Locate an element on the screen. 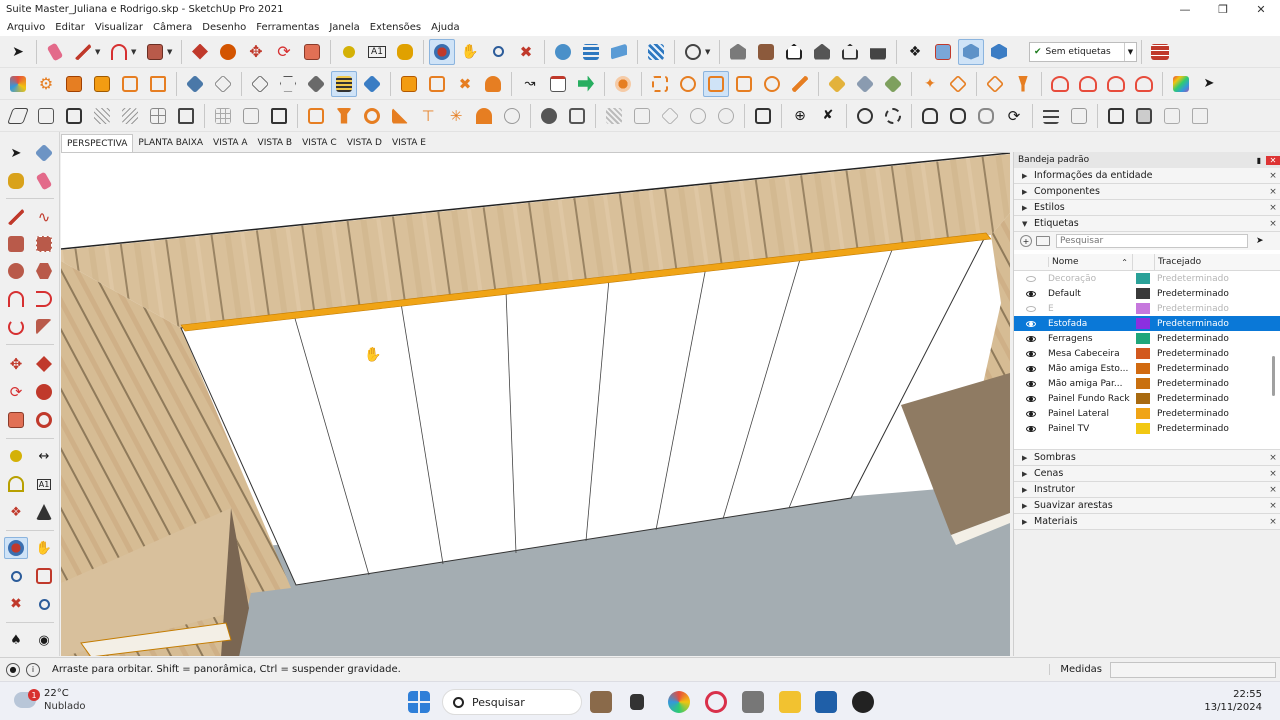  section-plane-button is located at coordinates (563, 52).